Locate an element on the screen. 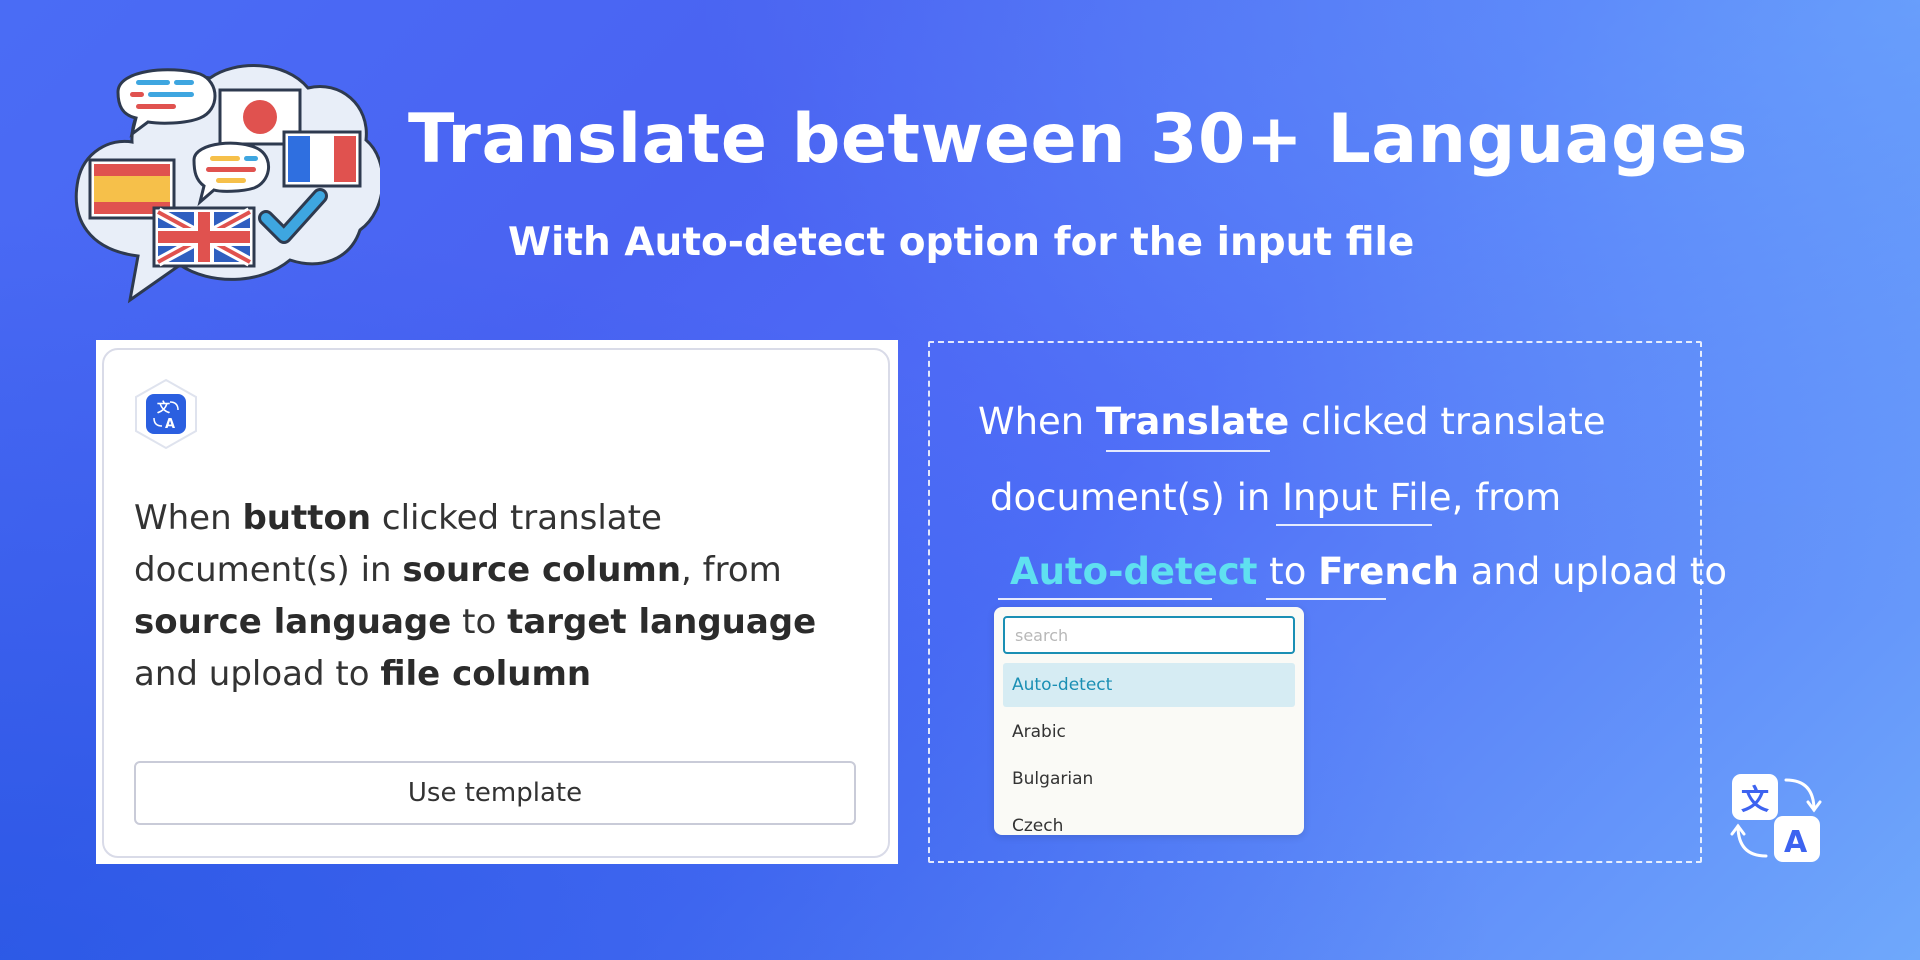 The image size is (1920, 960). language-search-input is located at coordinates (1149, 635).